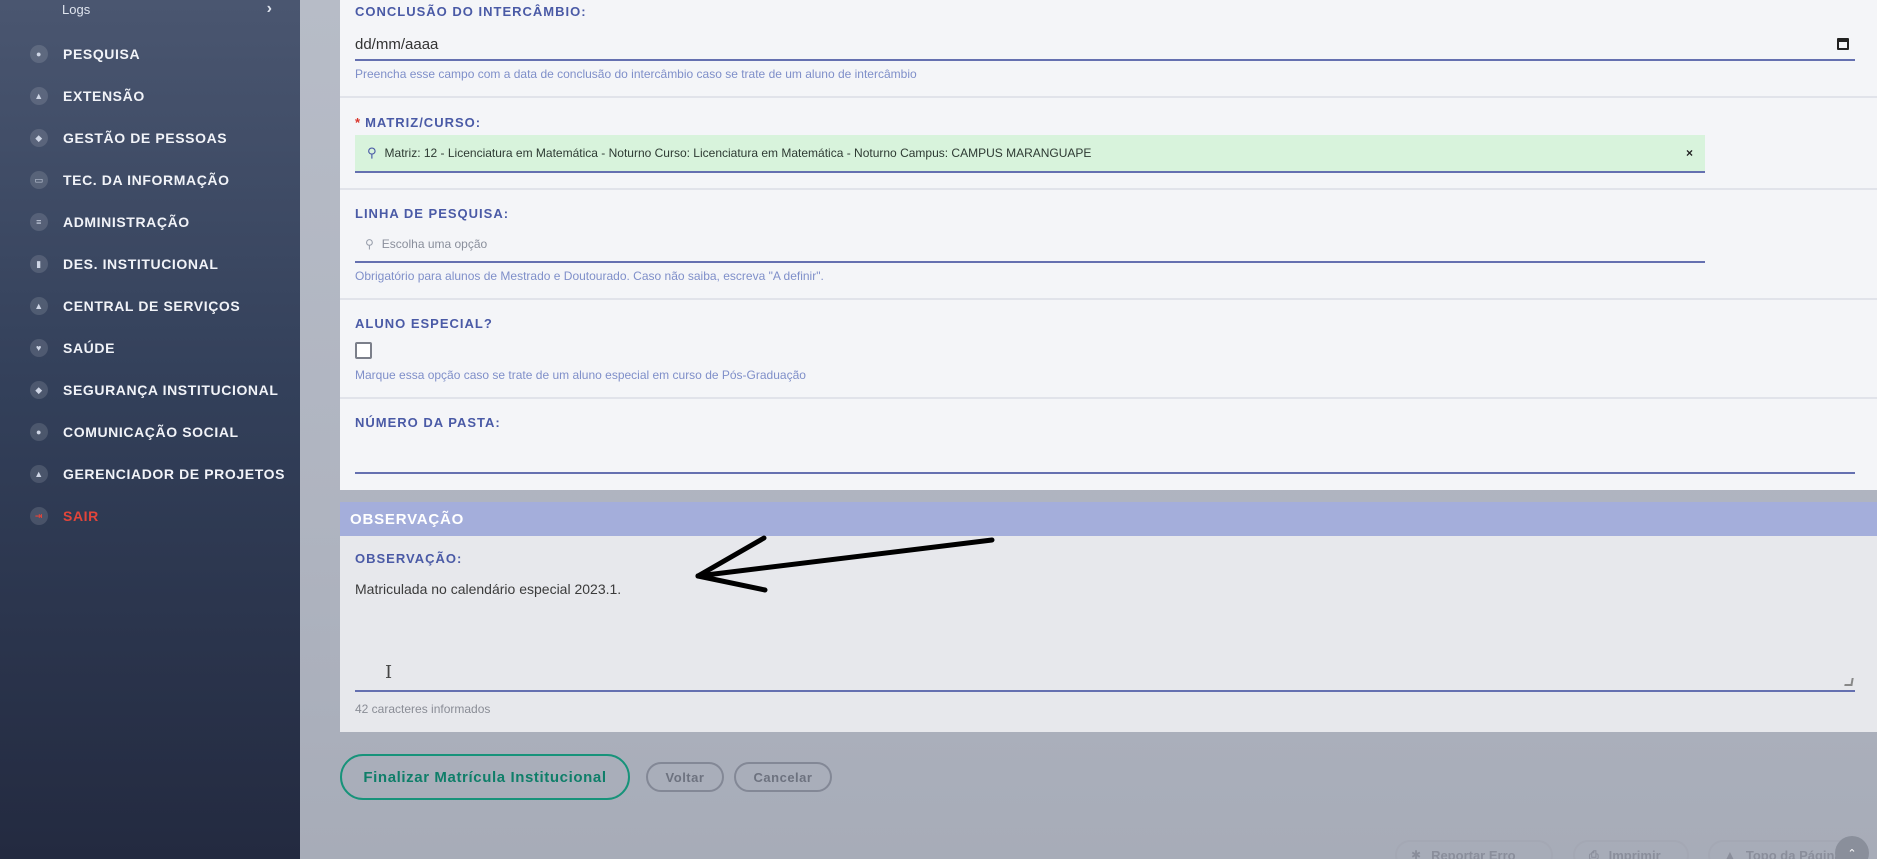  I want to click on sidebar-item-sair: ⇥ SAIR, so click(160, 516).